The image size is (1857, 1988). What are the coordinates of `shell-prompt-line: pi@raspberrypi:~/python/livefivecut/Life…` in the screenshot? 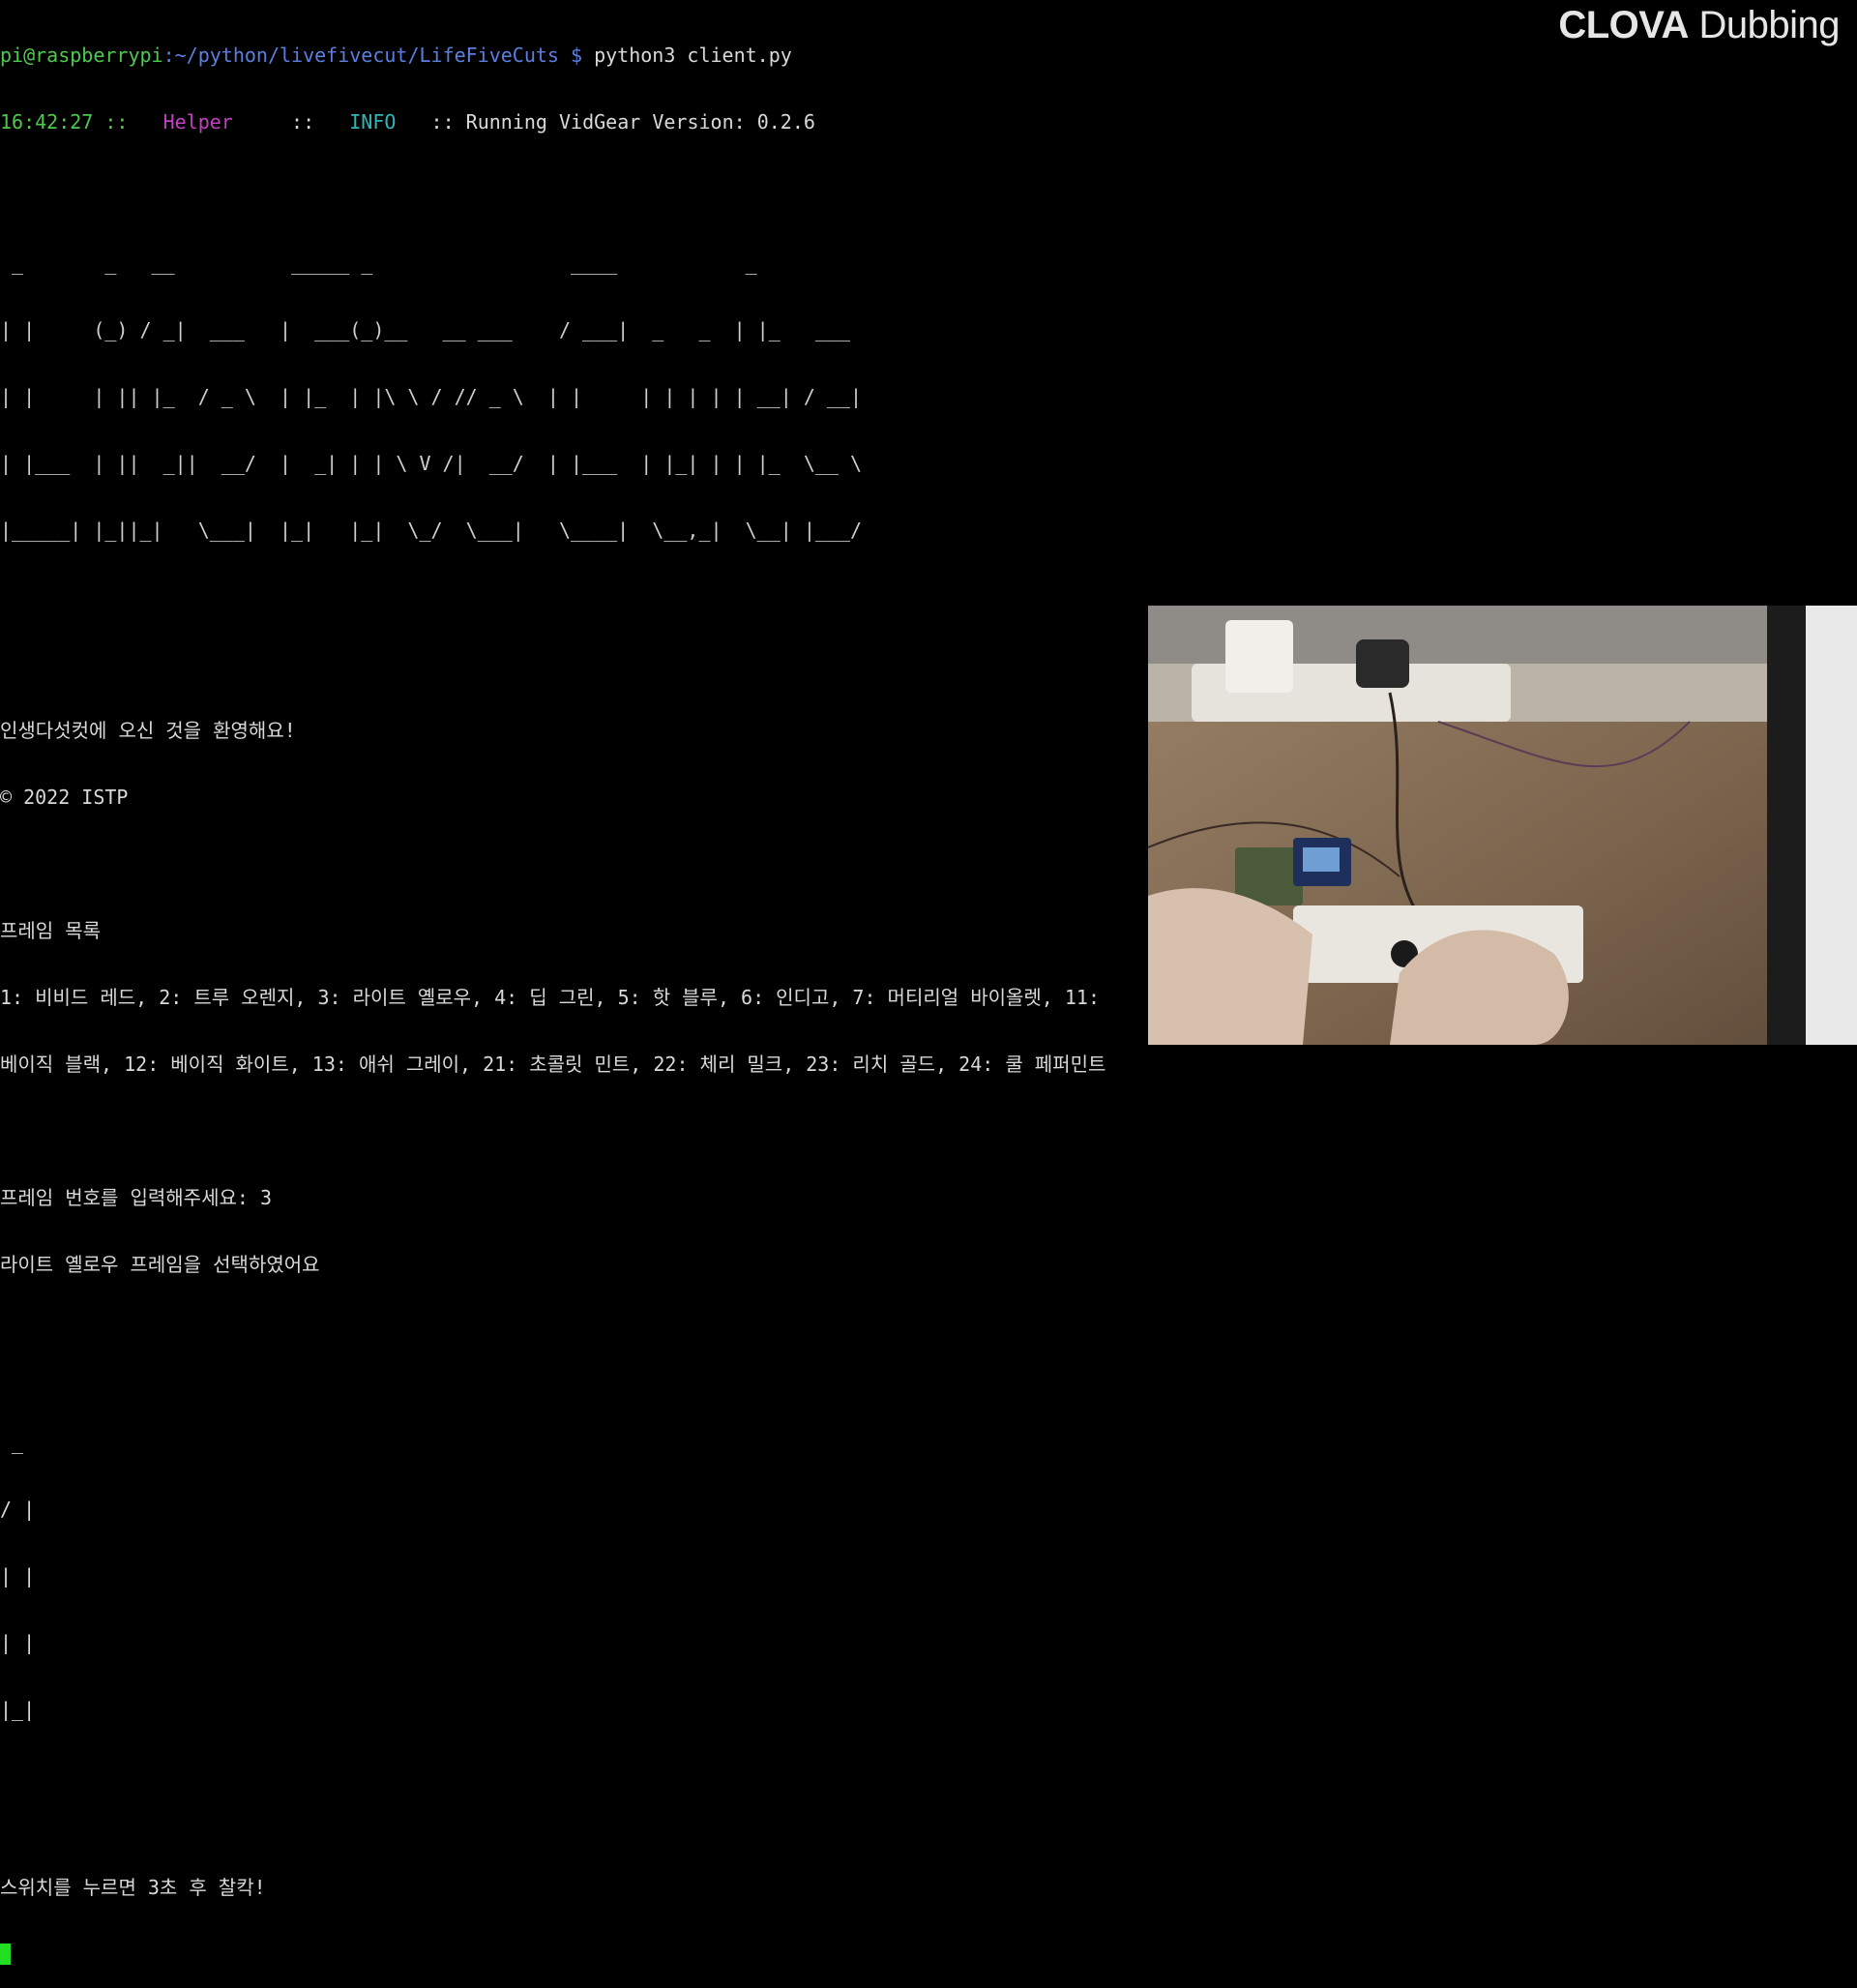 It's located at (628, 56).